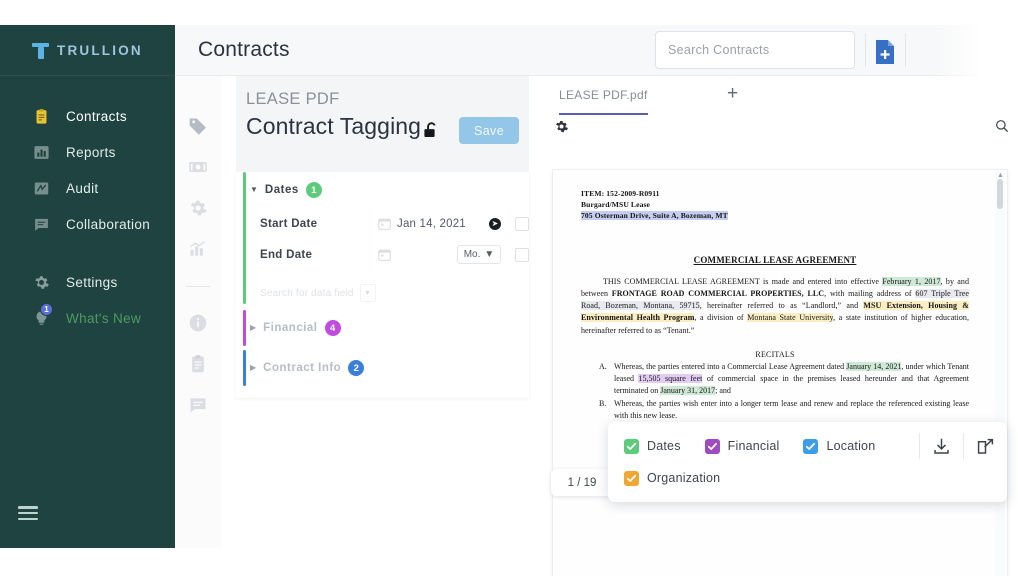 This screenshot has height=576, width=1024. I want to click on add-document-button, so click(885, 52).